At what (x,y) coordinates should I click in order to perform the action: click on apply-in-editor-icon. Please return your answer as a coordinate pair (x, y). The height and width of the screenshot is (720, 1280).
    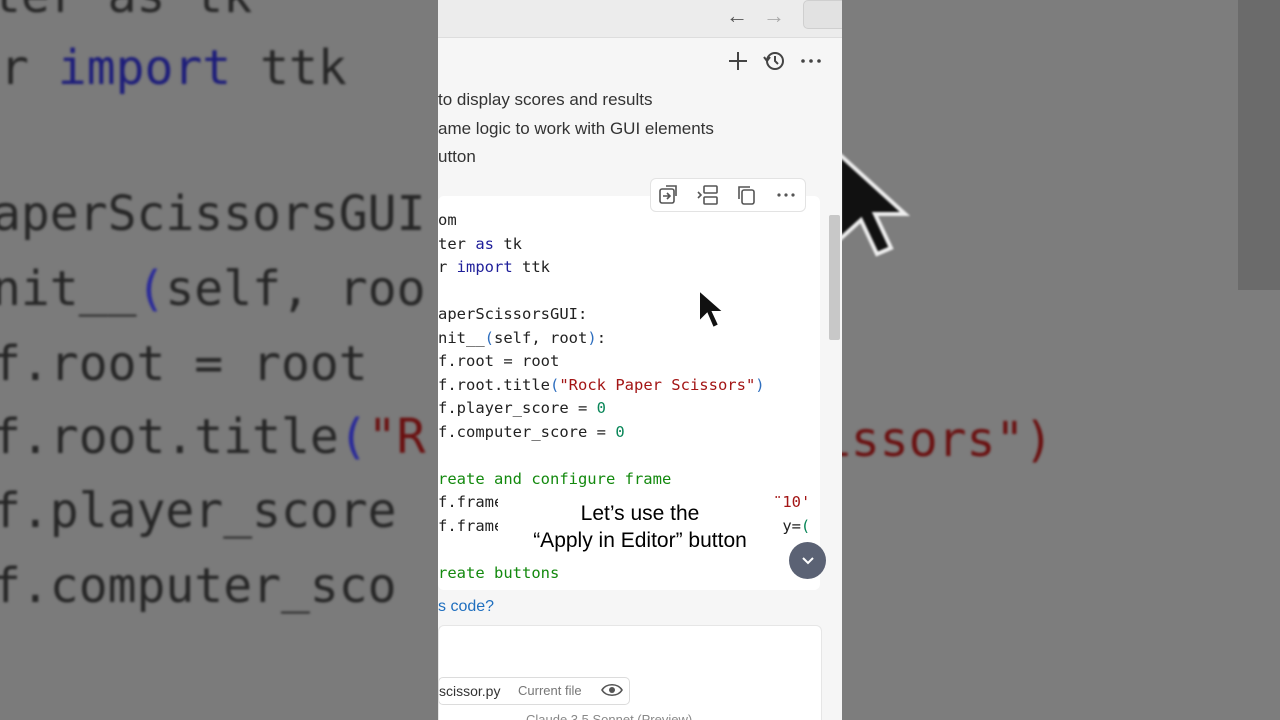
    Looking at the image, I should click on (668, 195).